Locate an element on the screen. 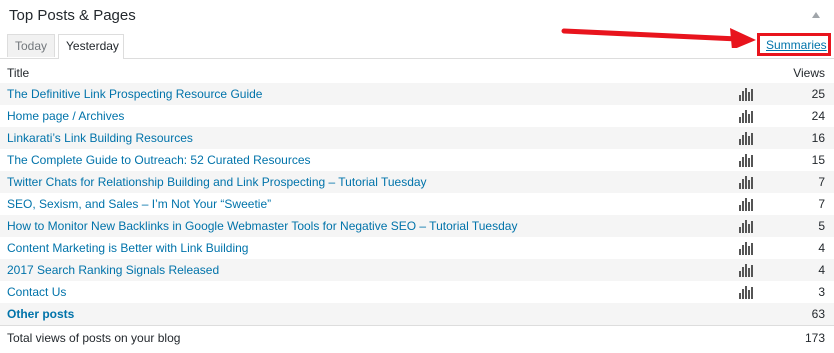 Image resolution: width=834 pixels, height=353 pixels. view-count: 24 is located at coordinates (818, 116).